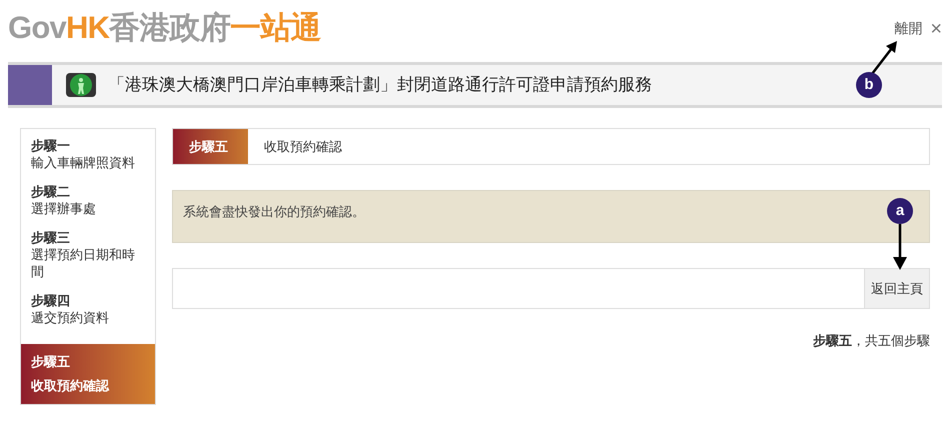 This screenshot has height=436, width=950. I want to click on page-title: 「港珠澳大橋澳門口岸泊車轉乘計劃」封閉道路通行許可證申請預約服務, so click(380, 85).